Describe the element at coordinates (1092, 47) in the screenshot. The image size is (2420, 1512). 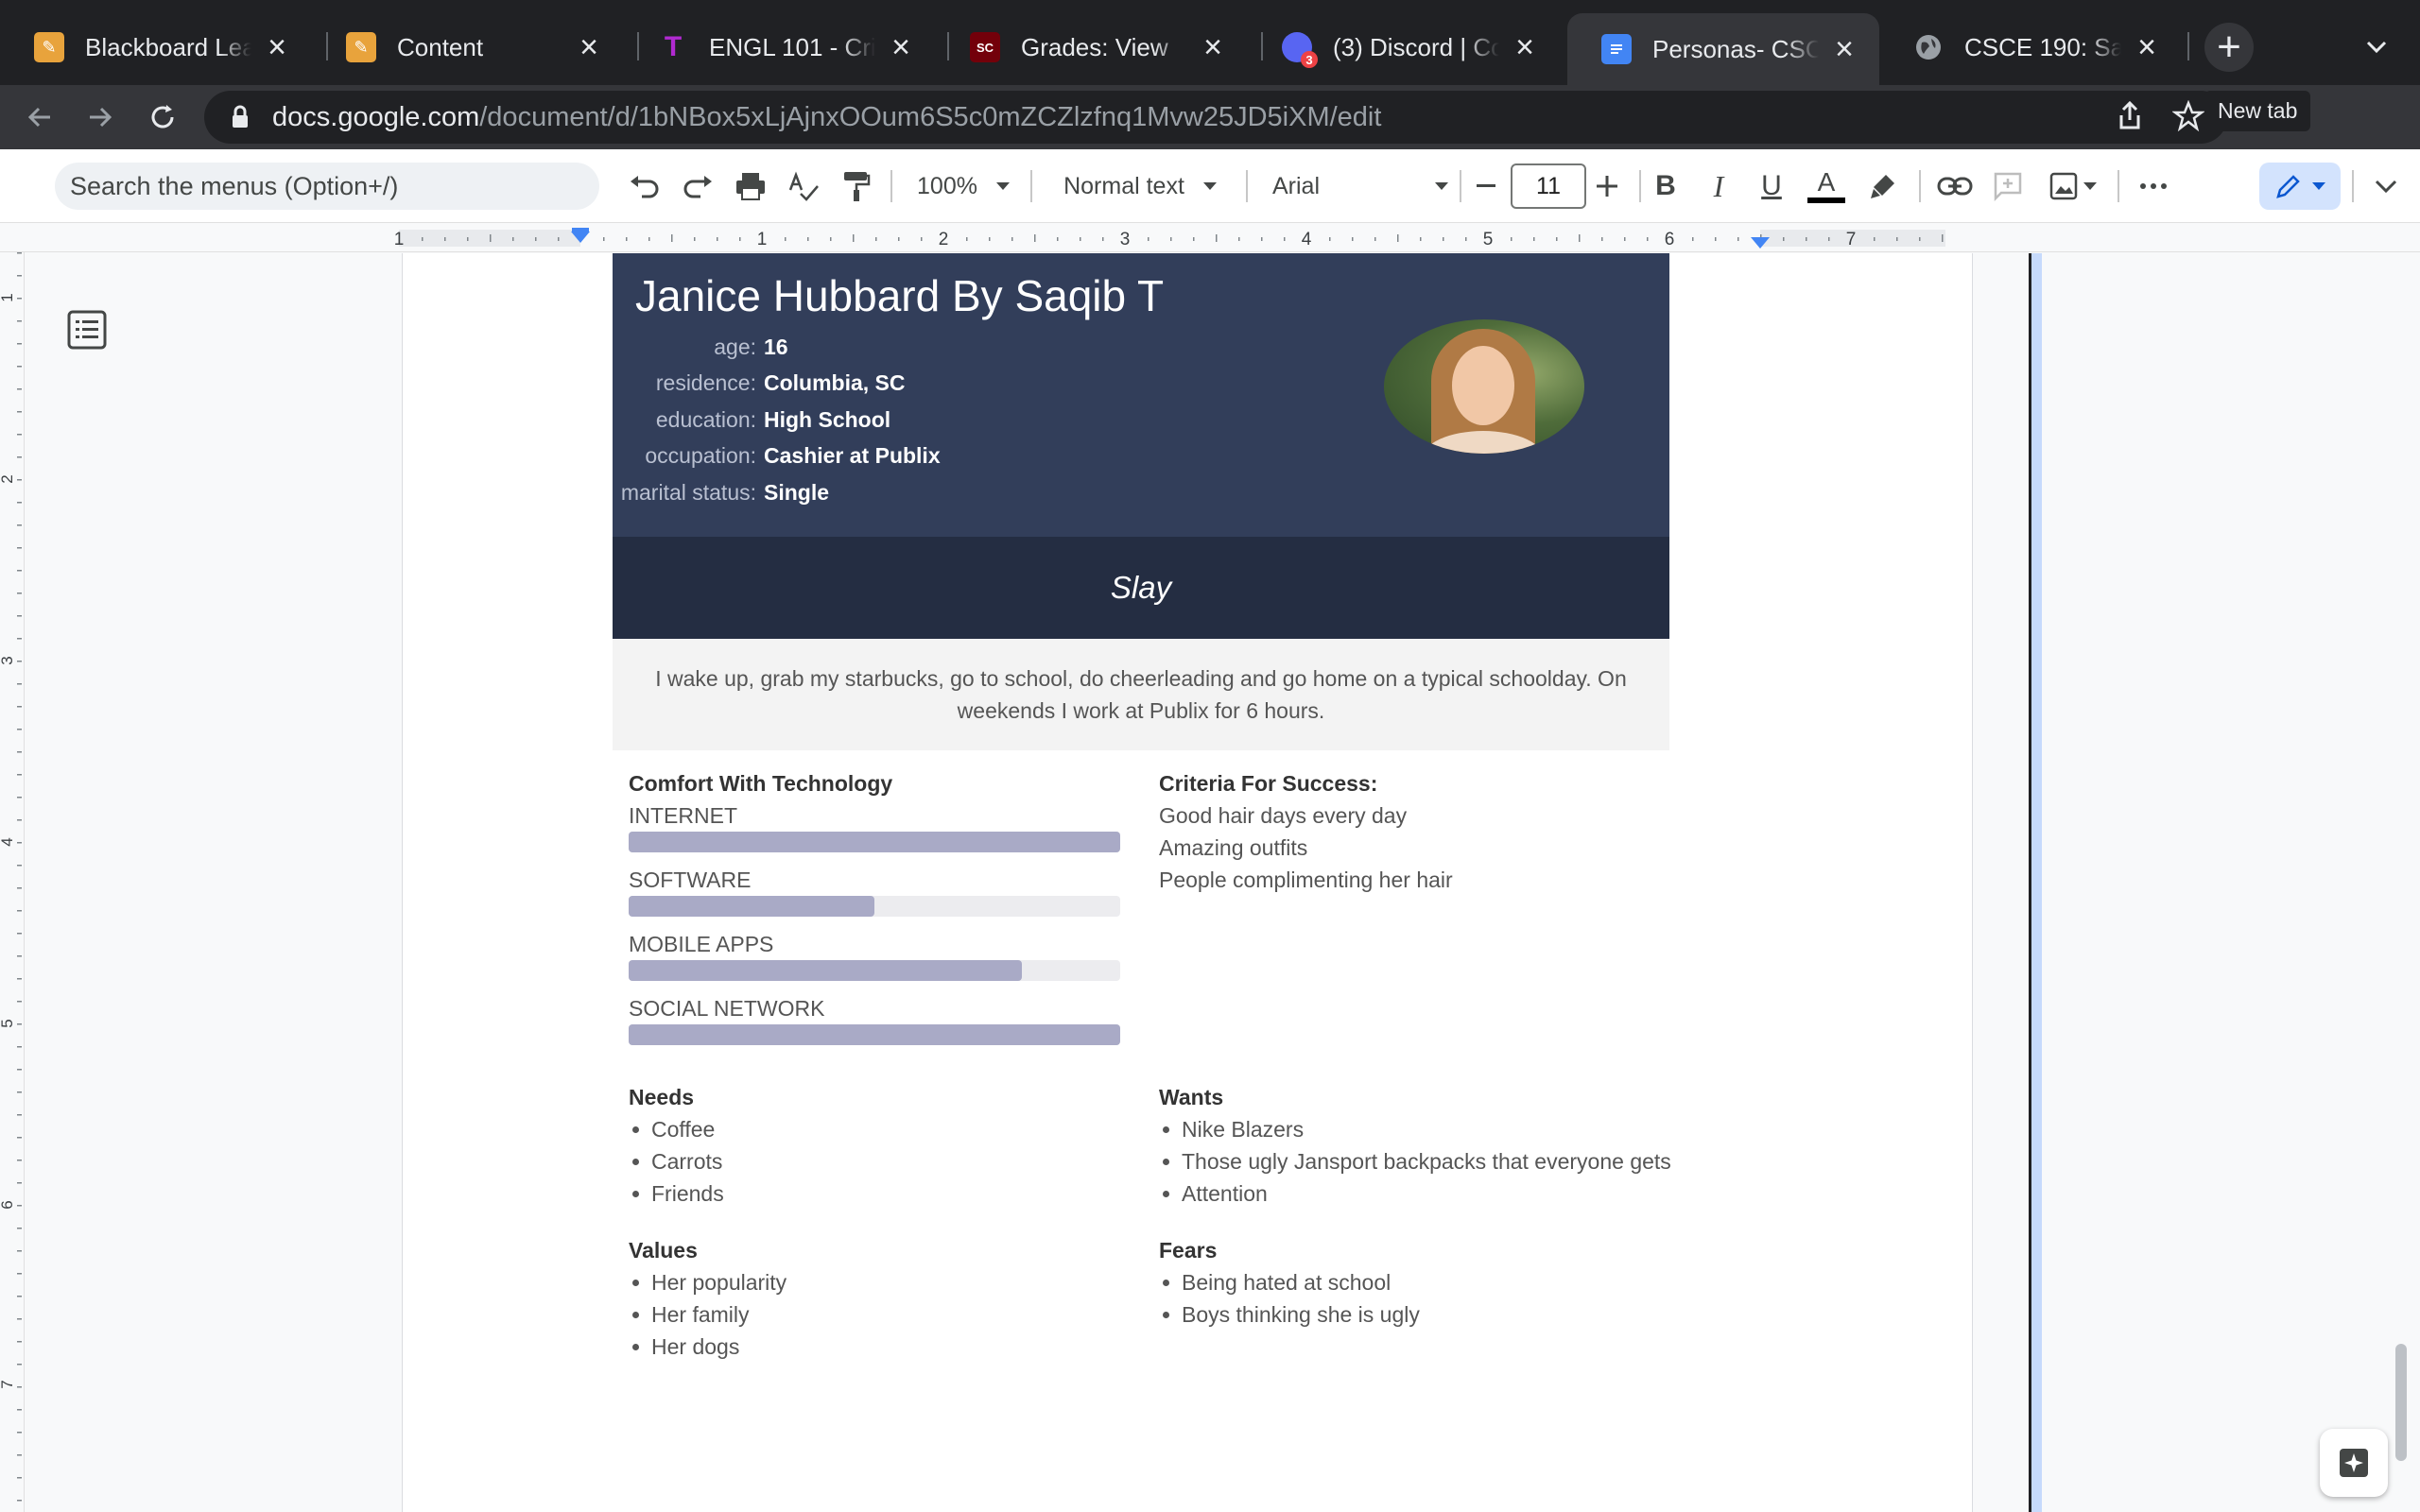
I see `tab-grades-view: SC Grades: View ×` at that location.